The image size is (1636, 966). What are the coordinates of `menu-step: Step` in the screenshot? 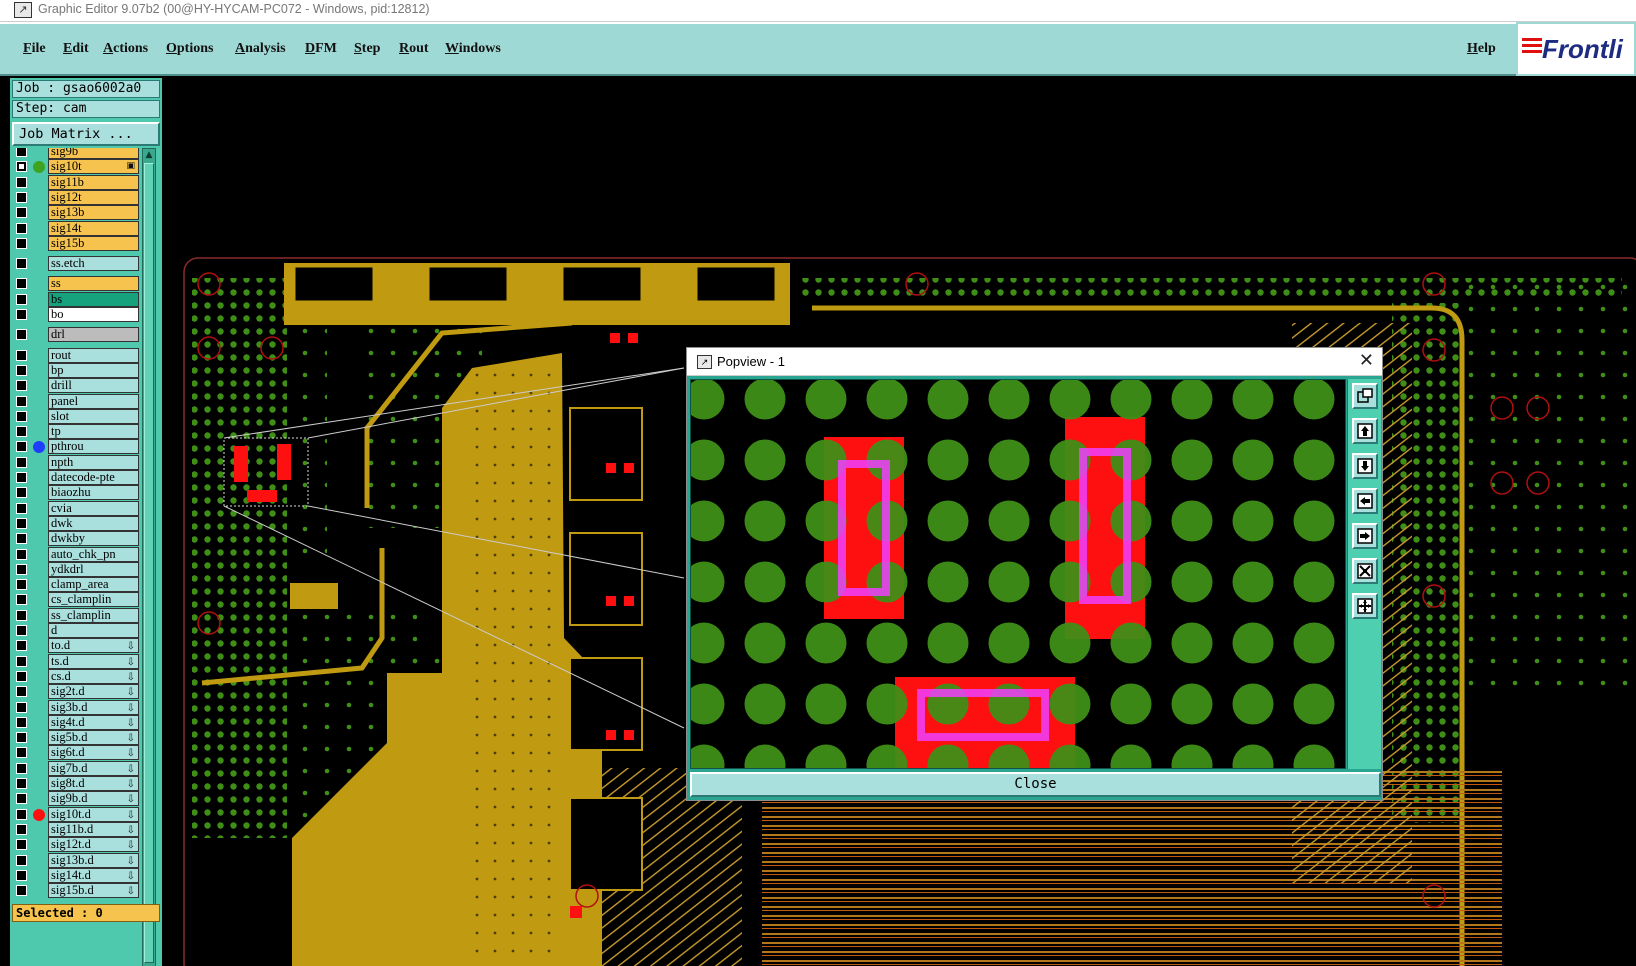 It's located at (367, 49).